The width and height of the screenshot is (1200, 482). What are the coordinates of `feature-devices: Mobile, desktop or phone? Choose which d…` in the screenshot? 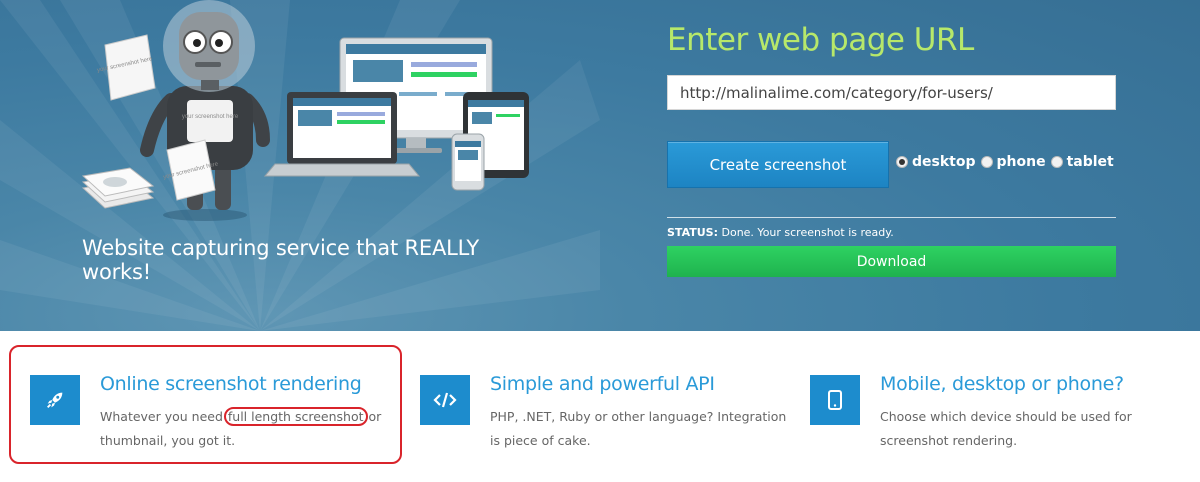 It's located at (1000, 414).